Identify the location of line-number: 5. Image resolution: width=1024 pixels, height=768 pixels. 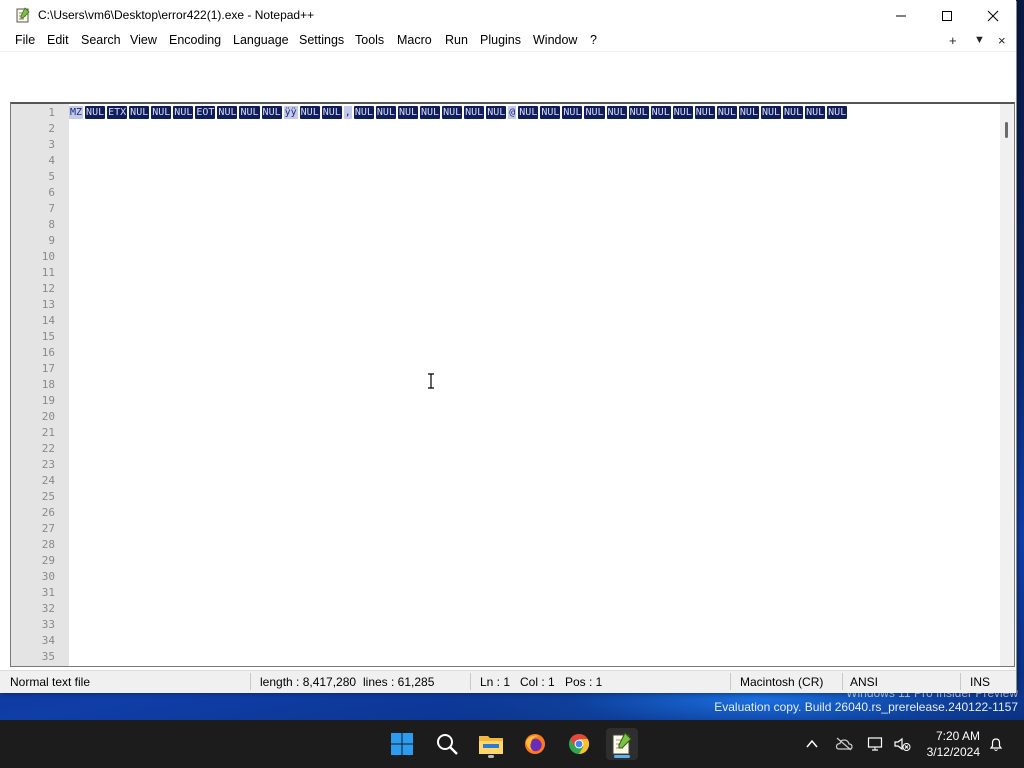
(51, 176).